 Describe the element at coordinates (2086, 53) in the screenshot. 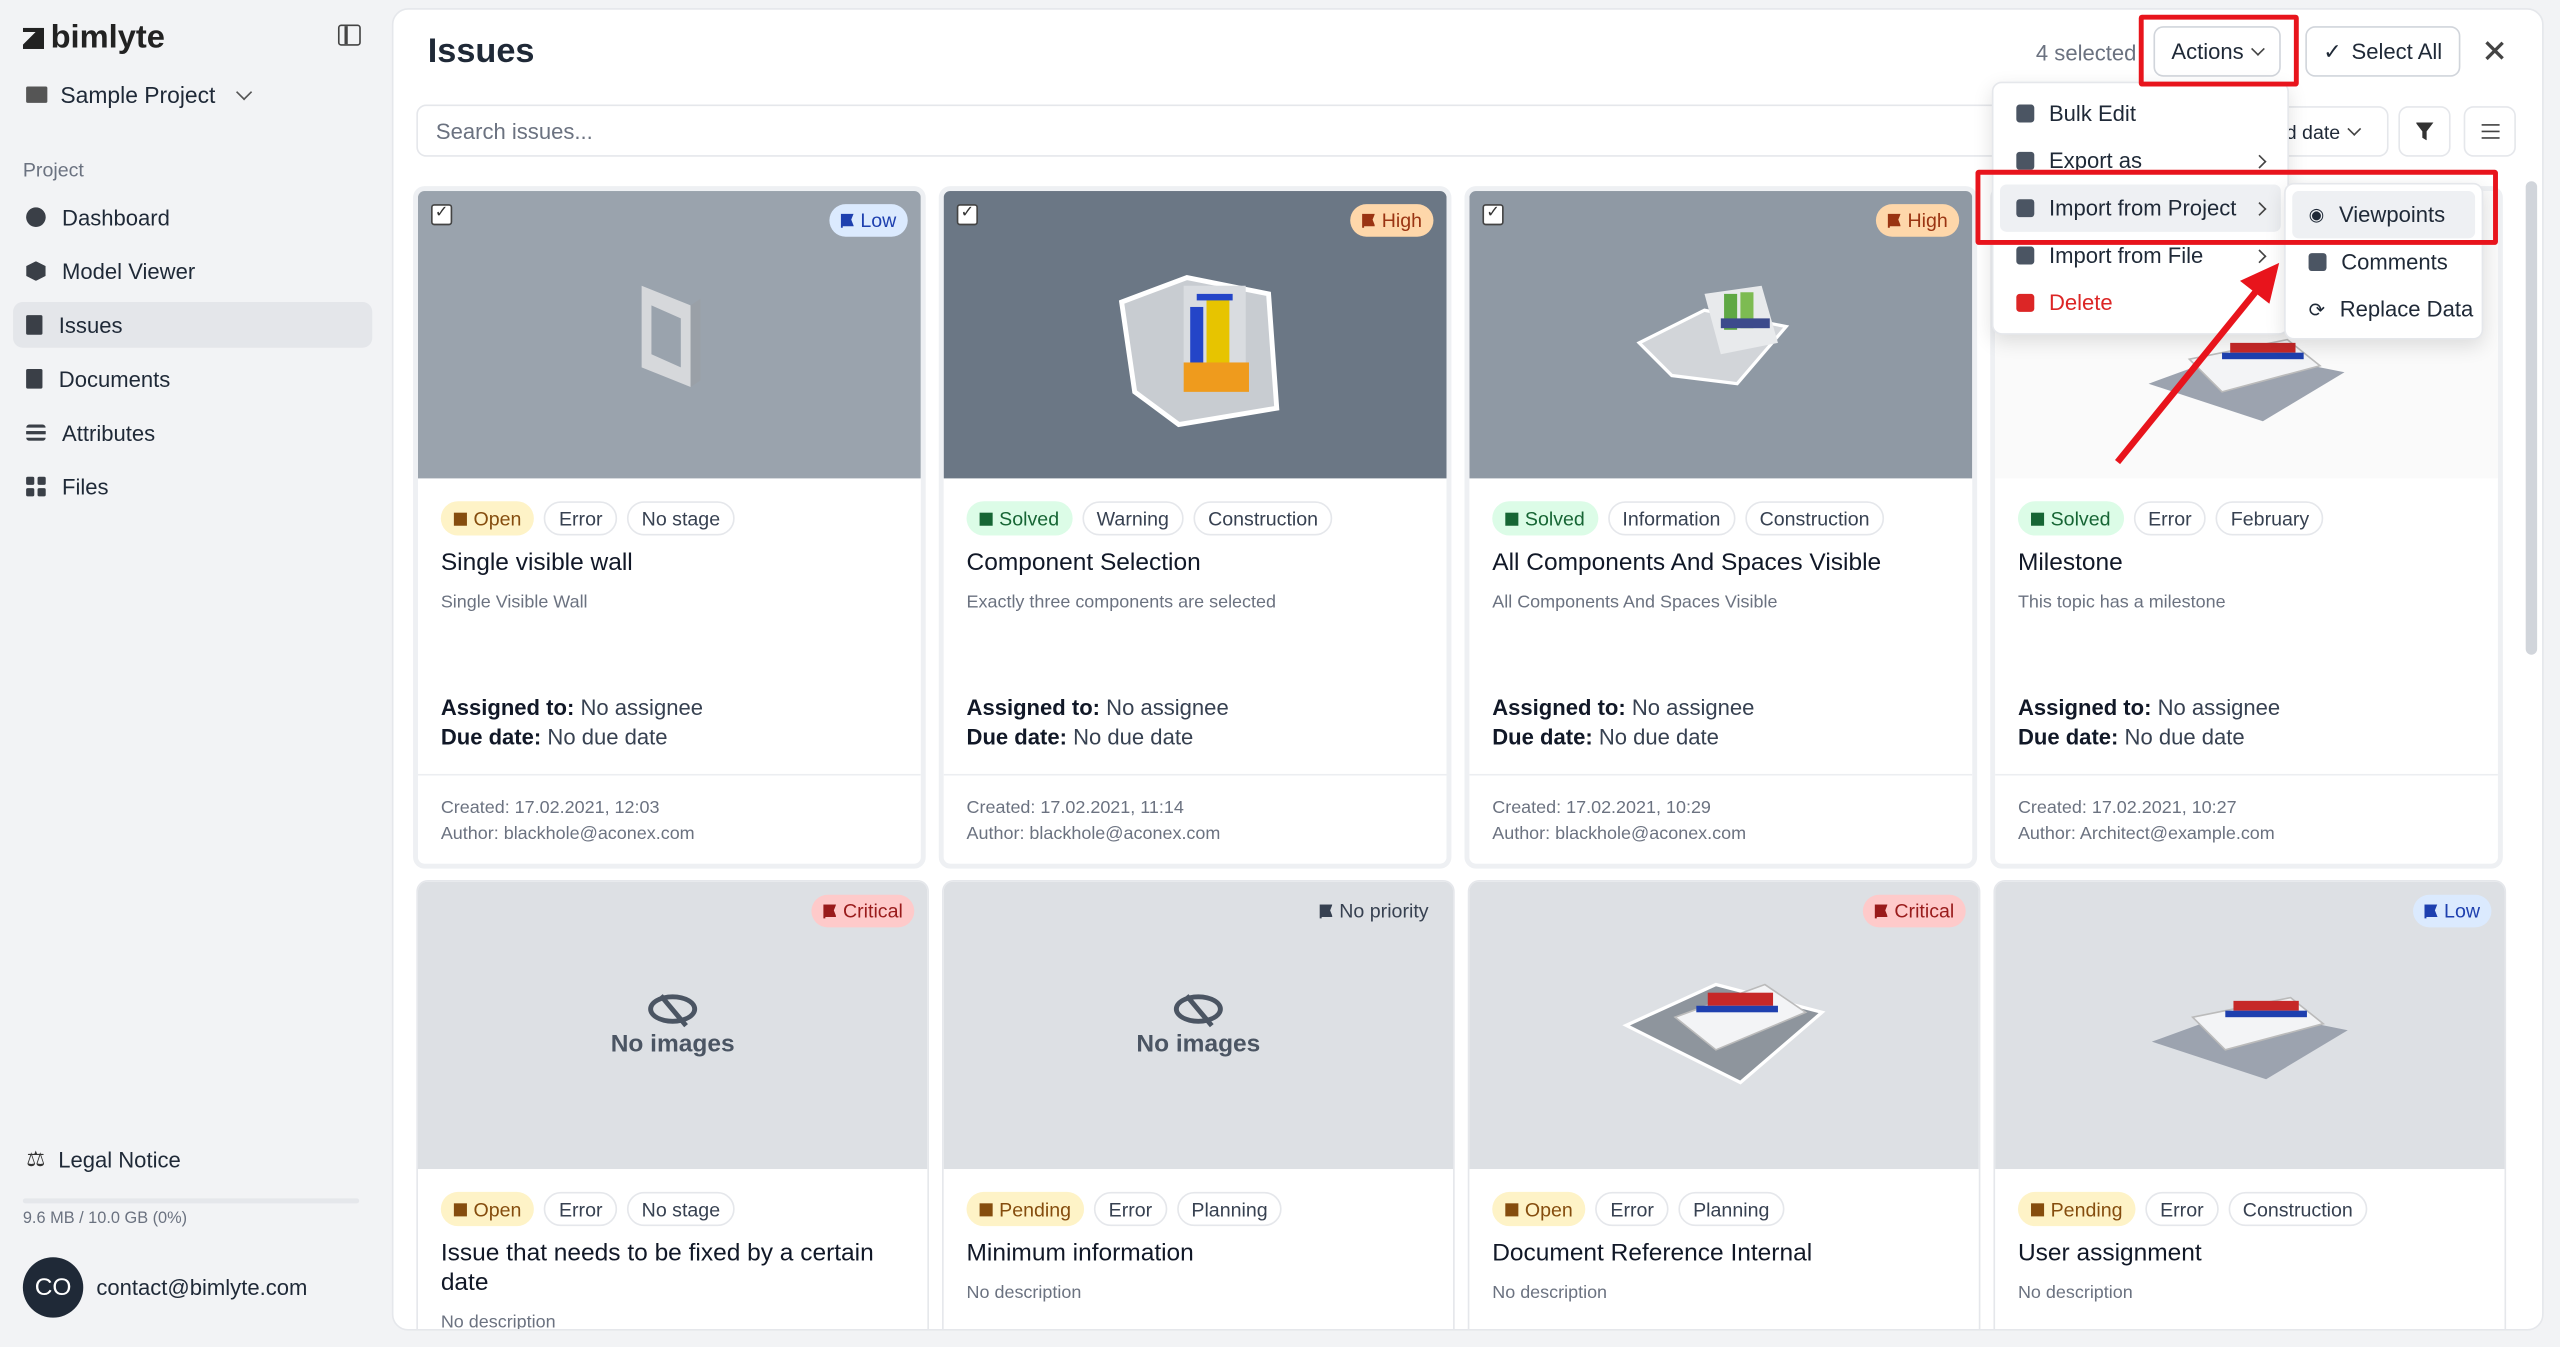

I see `selected-count: 4 selected` at that location.